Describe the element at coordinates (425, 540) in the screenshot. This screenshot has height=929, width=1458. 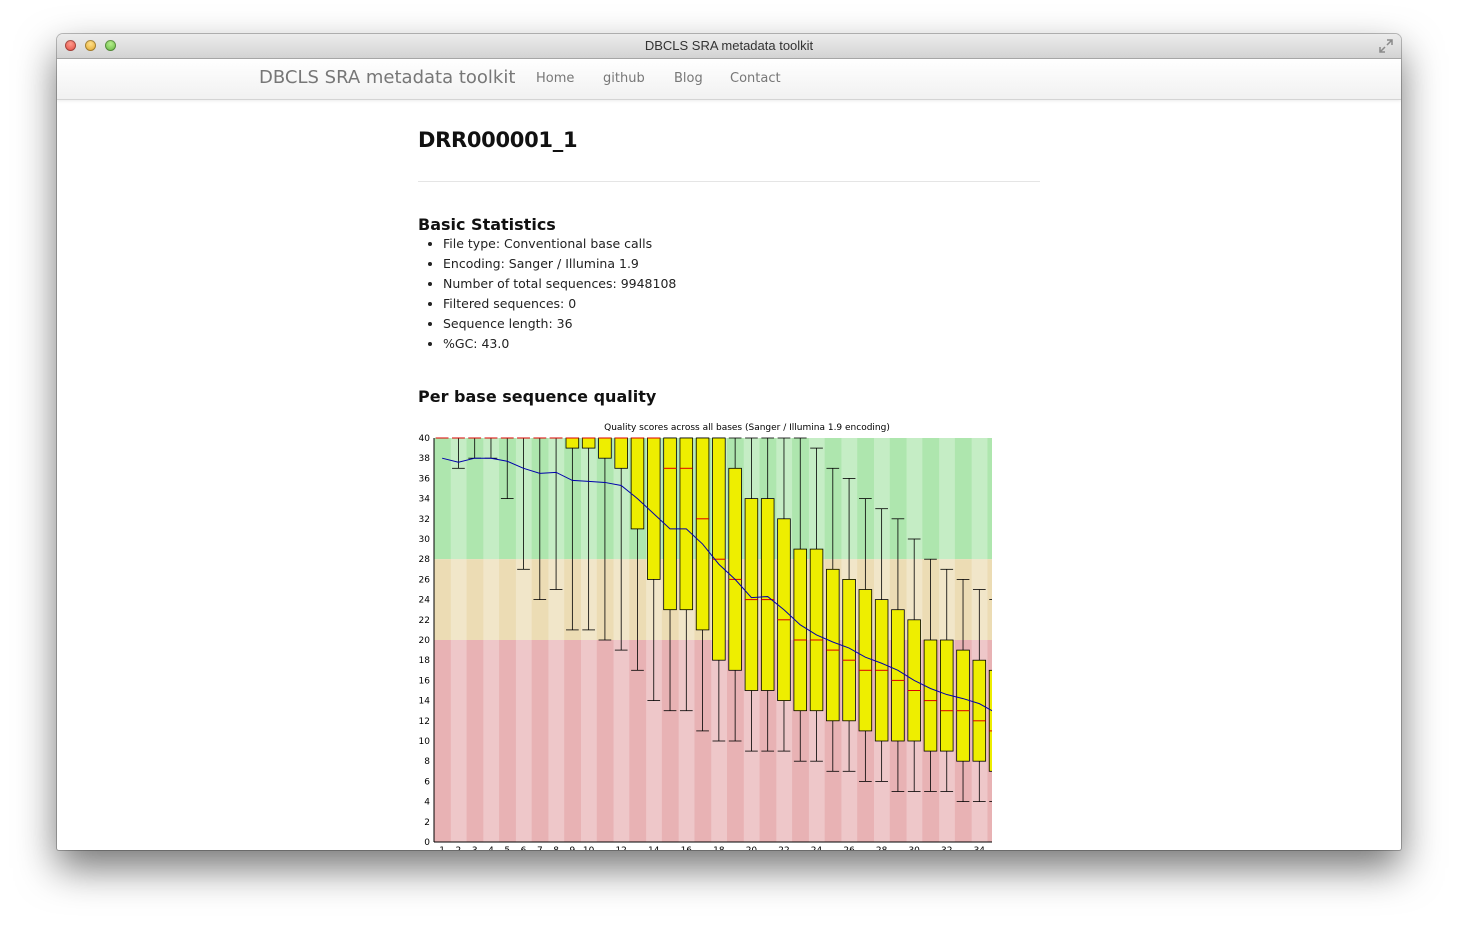
I see `y-tick-label: 30` at that location.